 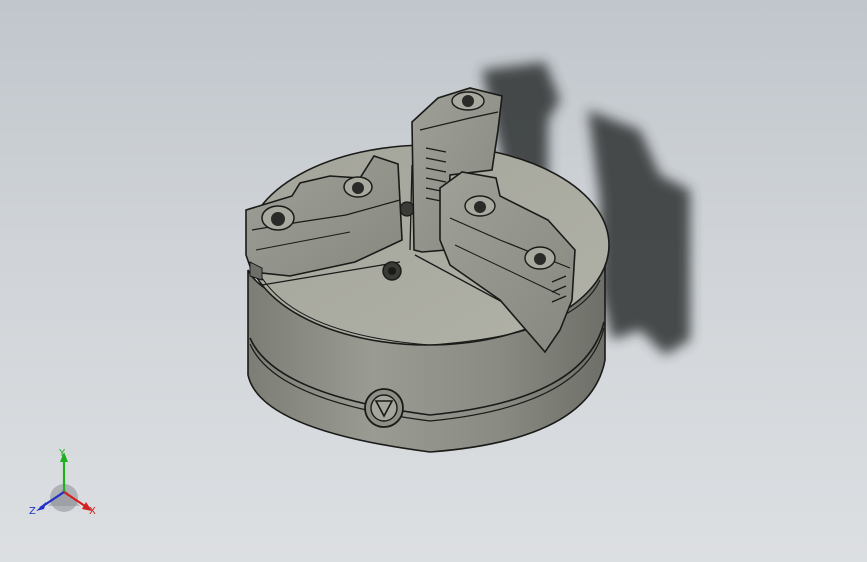 I want to click on triad-y-label: Y, so click(x=62, y=453).